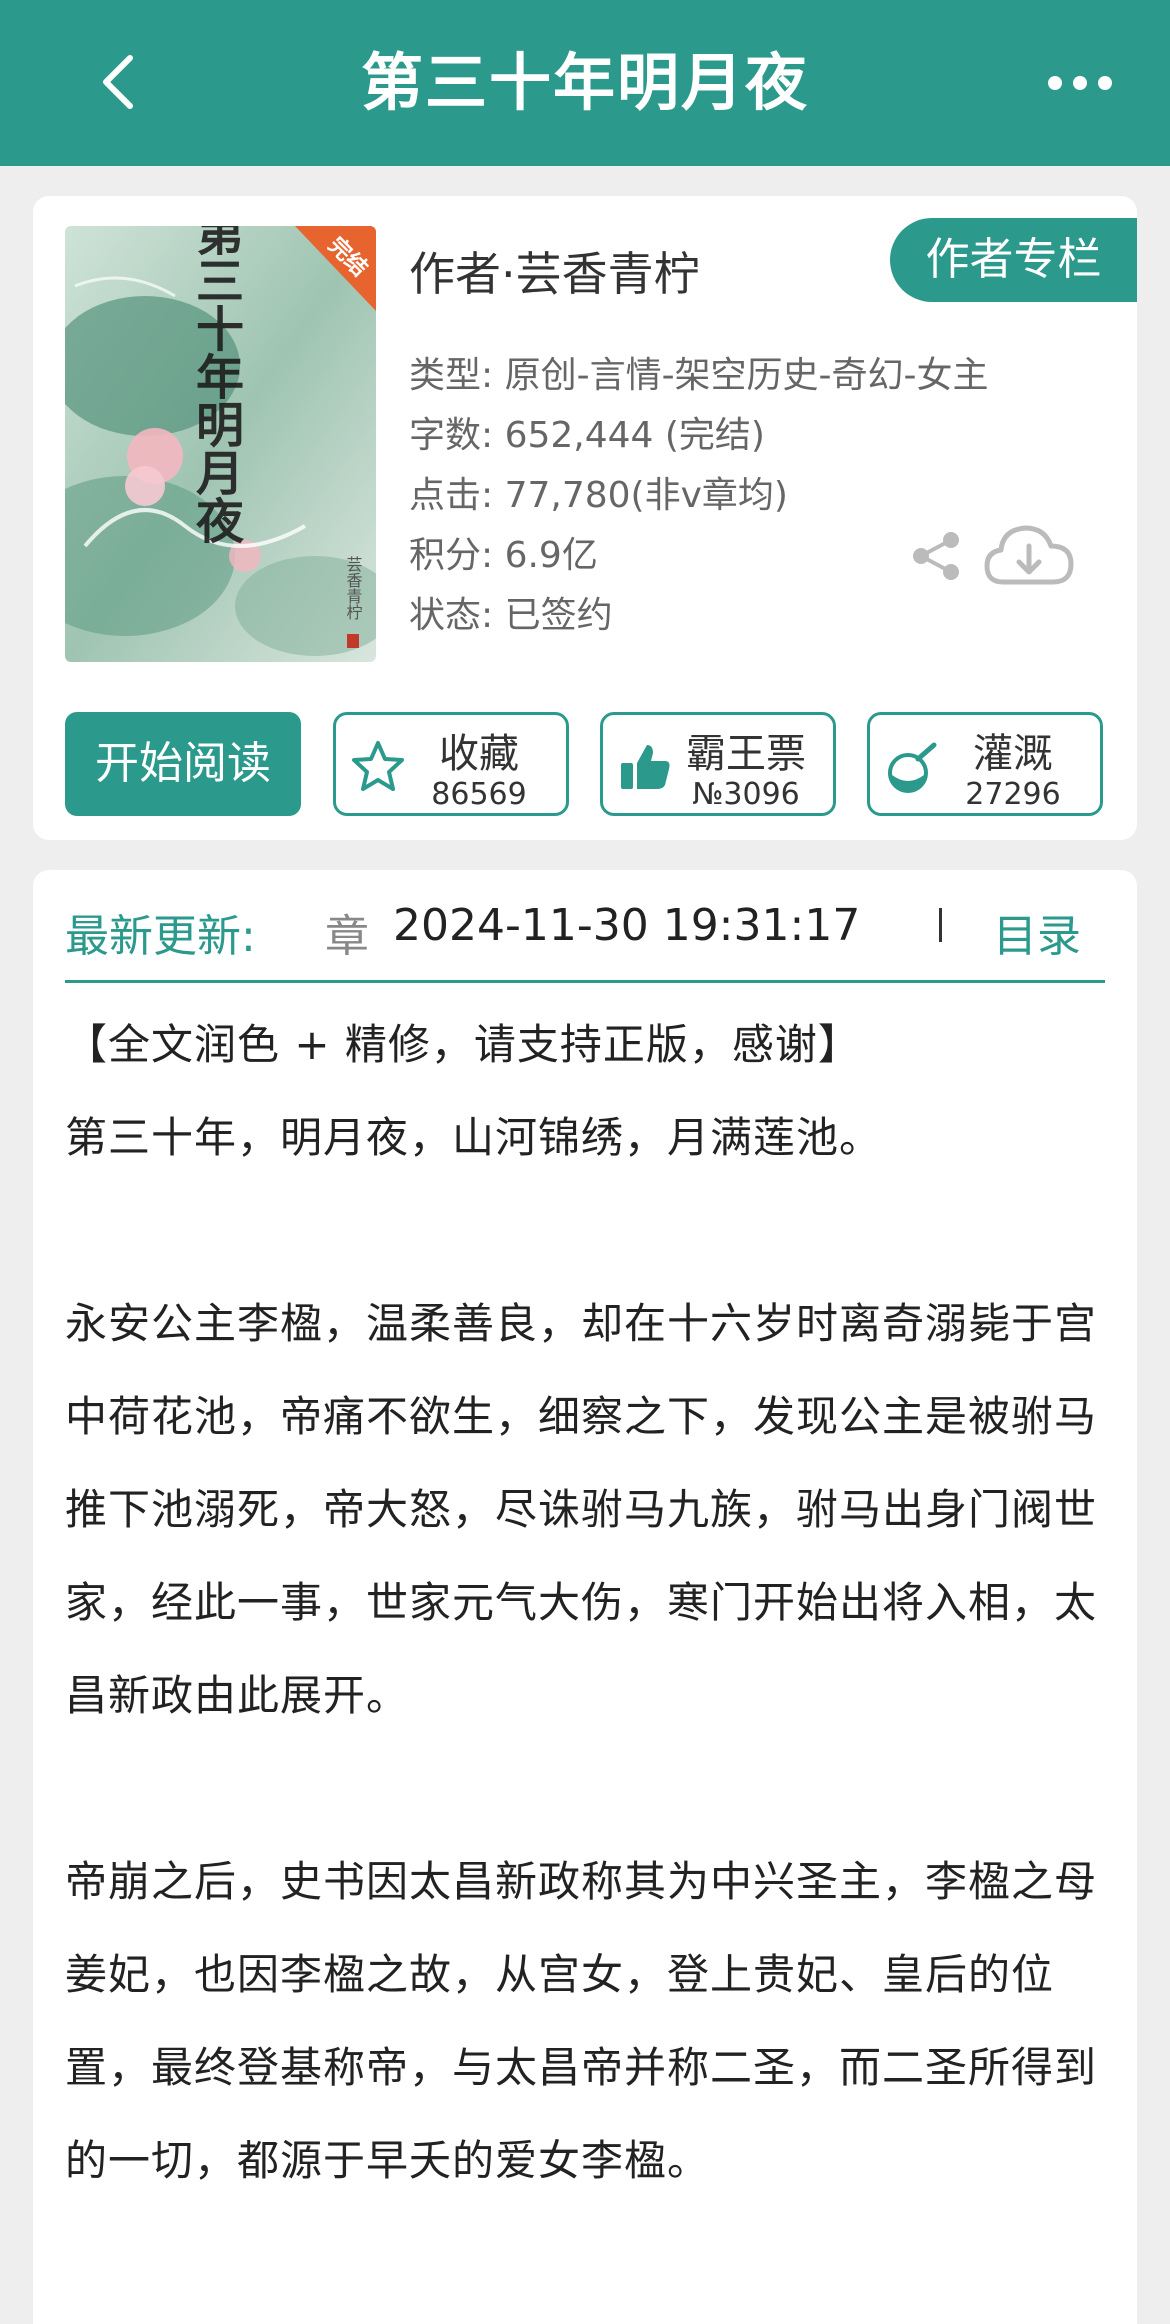 The image size is (1170, 2324). What do you see at coordinates (183, 764) in the screenshot?
I see `start-reading-button: 开始阅读` at bounding box center [183, 764].